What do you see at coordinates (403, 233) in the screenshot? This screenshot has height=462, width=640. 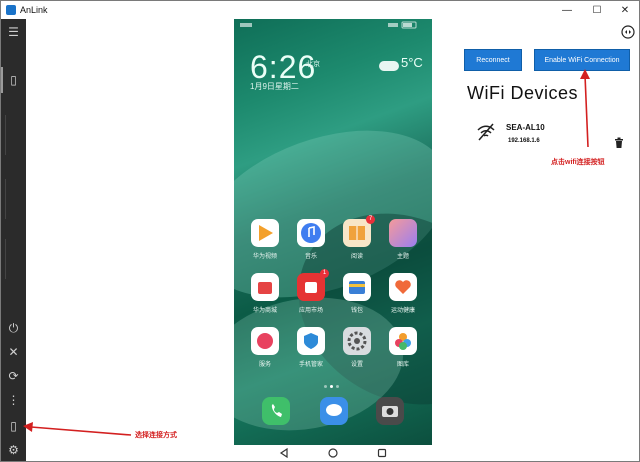 I see `theme-app-icon` at bounding box center [403, 233].